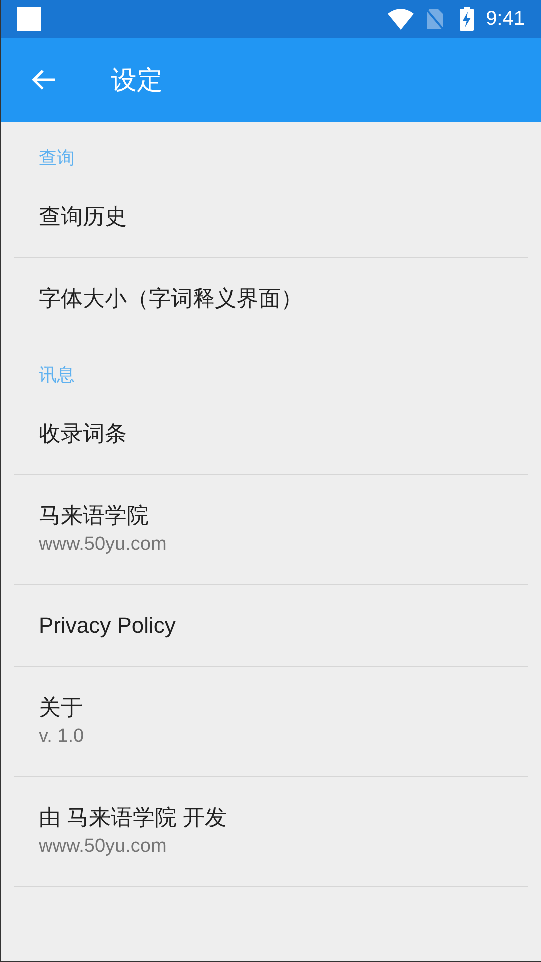  I want to click on no-sim-icon, so click(435, 19).